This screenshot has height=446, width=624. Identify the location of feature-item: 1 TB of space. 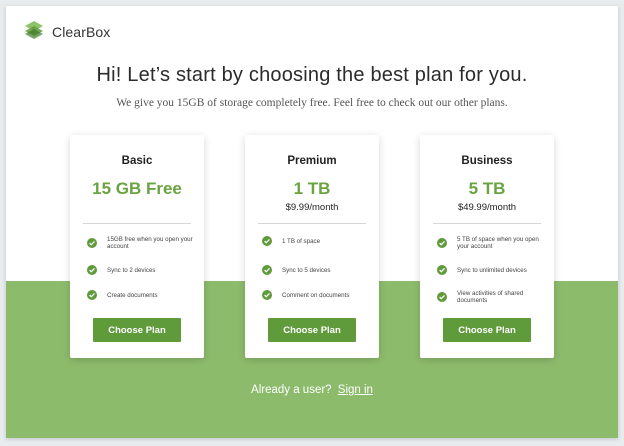
(318, 241).